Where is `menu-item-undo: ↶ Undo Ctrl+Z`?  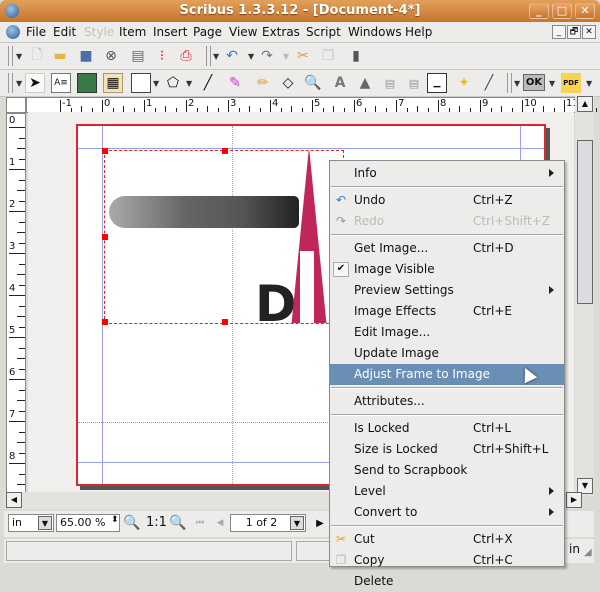 menu-item-undo: ↶ Undo Ctrl+Z is located at coordinates (447, 200).